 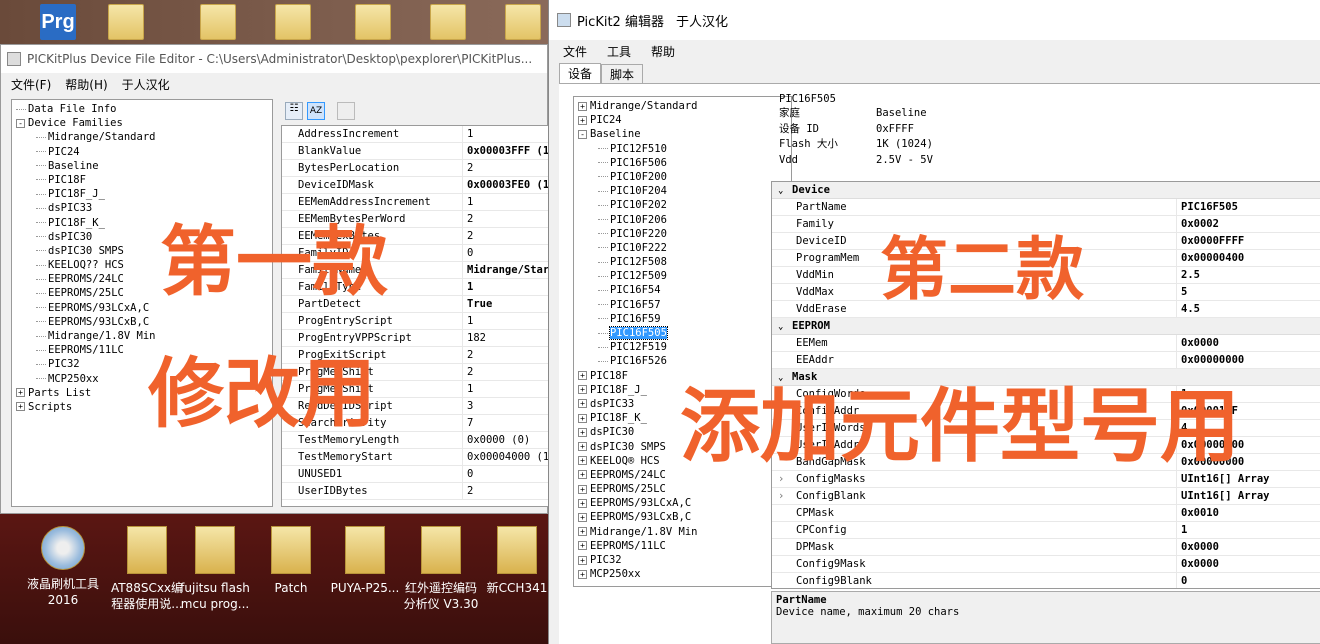 I want to click on tree-node: + Scripts, so click(x=142, y=407).